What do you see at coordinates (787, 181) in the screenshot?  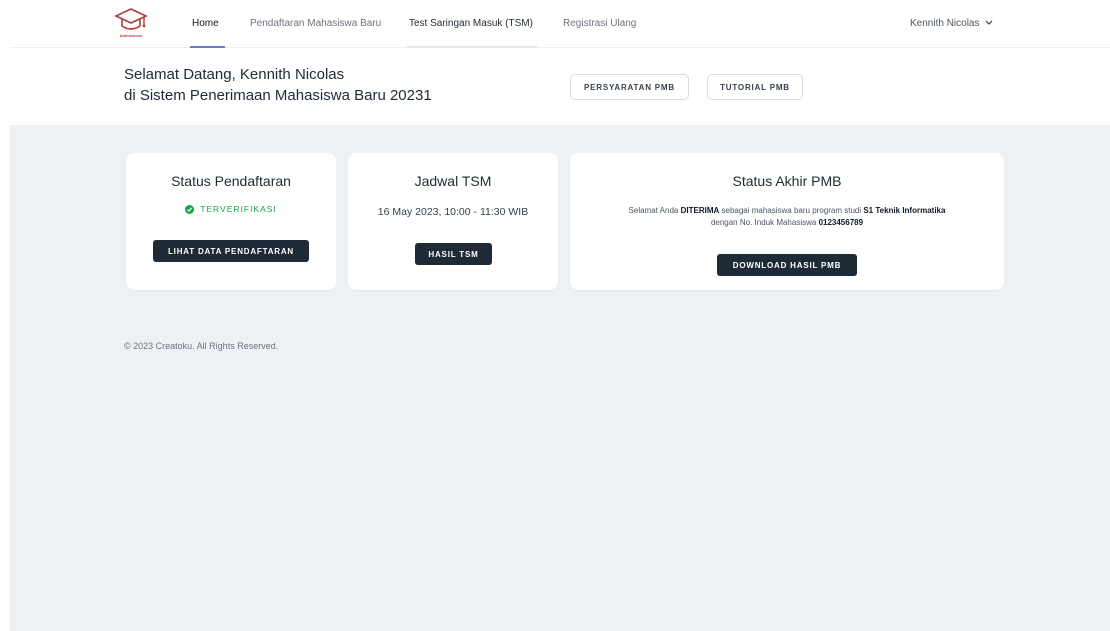 I see `status-akhir-pmb-title: Status Akhir PMB` at bounding box center [787, 181].